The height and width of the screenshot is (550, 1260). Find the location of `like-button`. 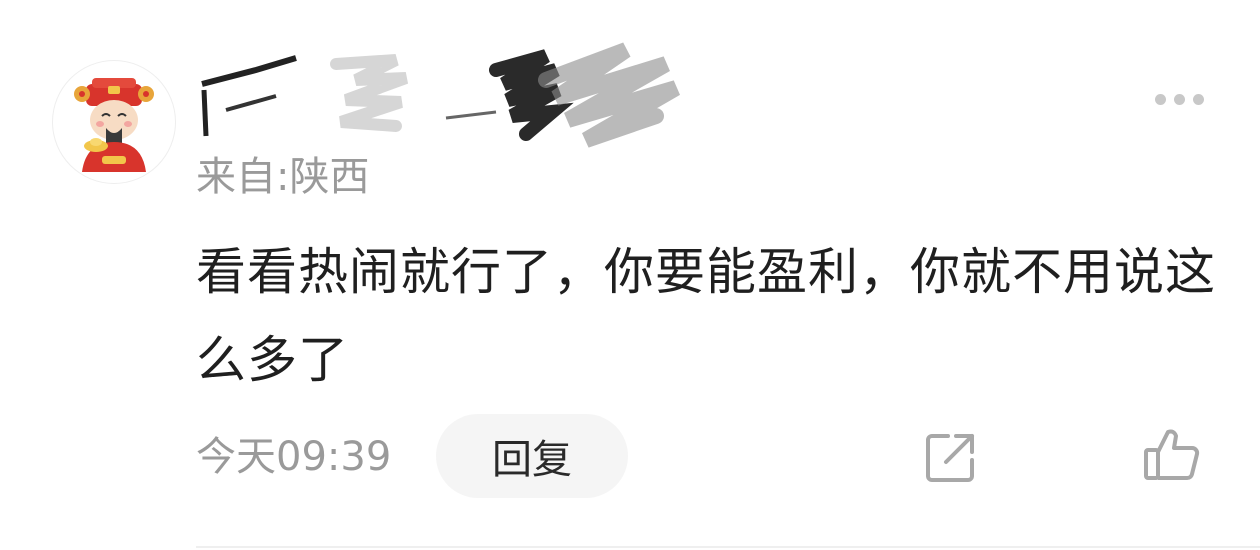

like-button is located at coordinates (1171, 455).